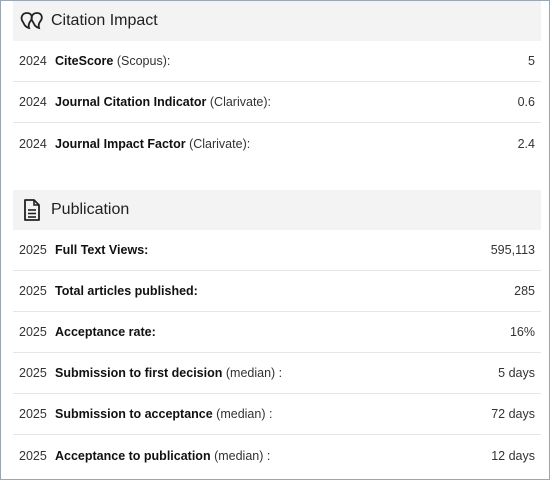 This screenshot has height=480, width=550. What do you see at coordinates (526, 102) in the screenshot?
I see `metric-value: 0.6` at bounding box center [526, 102].